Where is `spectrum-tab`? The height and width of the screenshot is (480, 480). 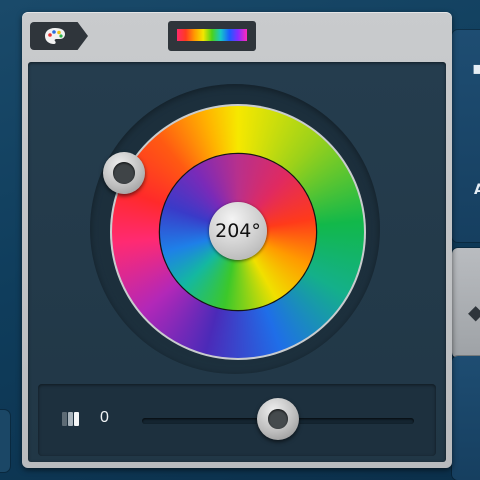
spectrum-tab is located at coordinates (212, 36).